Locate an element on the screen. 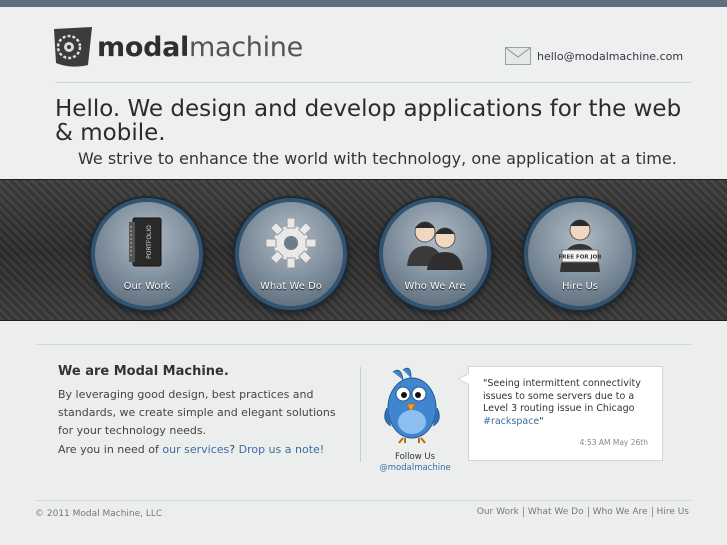 This screenshot has height=545, width=727. question-prefix: Are you in need of is located at coordinates (110, 449).